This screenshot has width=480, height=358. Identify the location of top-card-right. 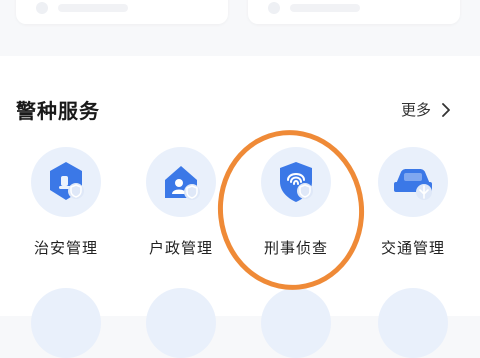
(354, 12).